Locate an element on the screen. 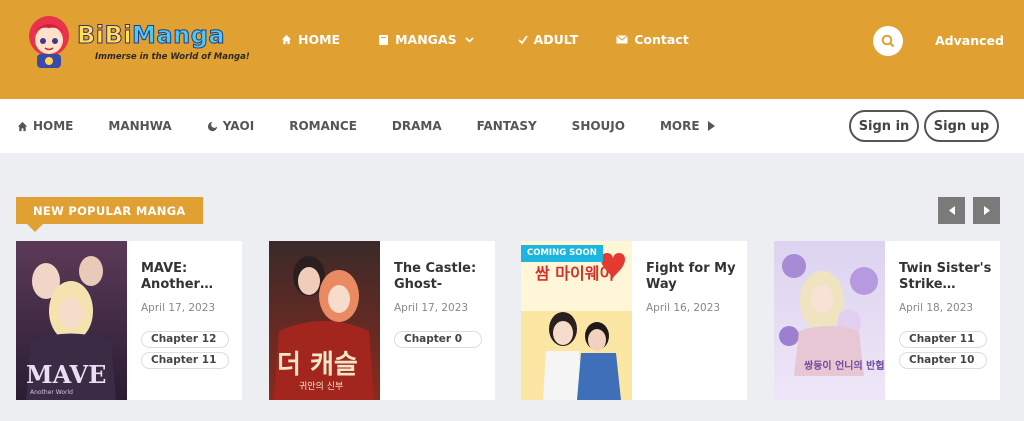 The height and width of the screenshot is (421, 1024). search-icon is located at coordinates (888, 41).